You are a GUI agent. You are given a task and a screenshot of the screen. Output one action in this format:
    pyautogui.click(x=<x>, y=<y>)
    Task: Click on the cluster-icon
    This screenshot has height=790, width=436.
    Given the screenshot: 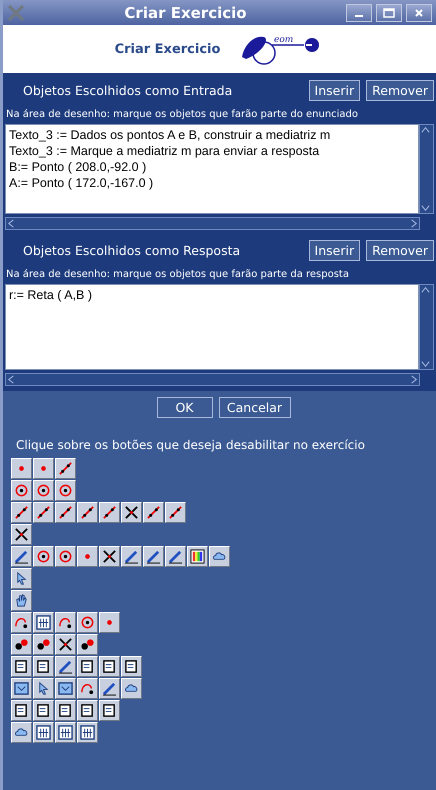 What is the action you would take?
    pyautogui.click(x=87, y=644)
    